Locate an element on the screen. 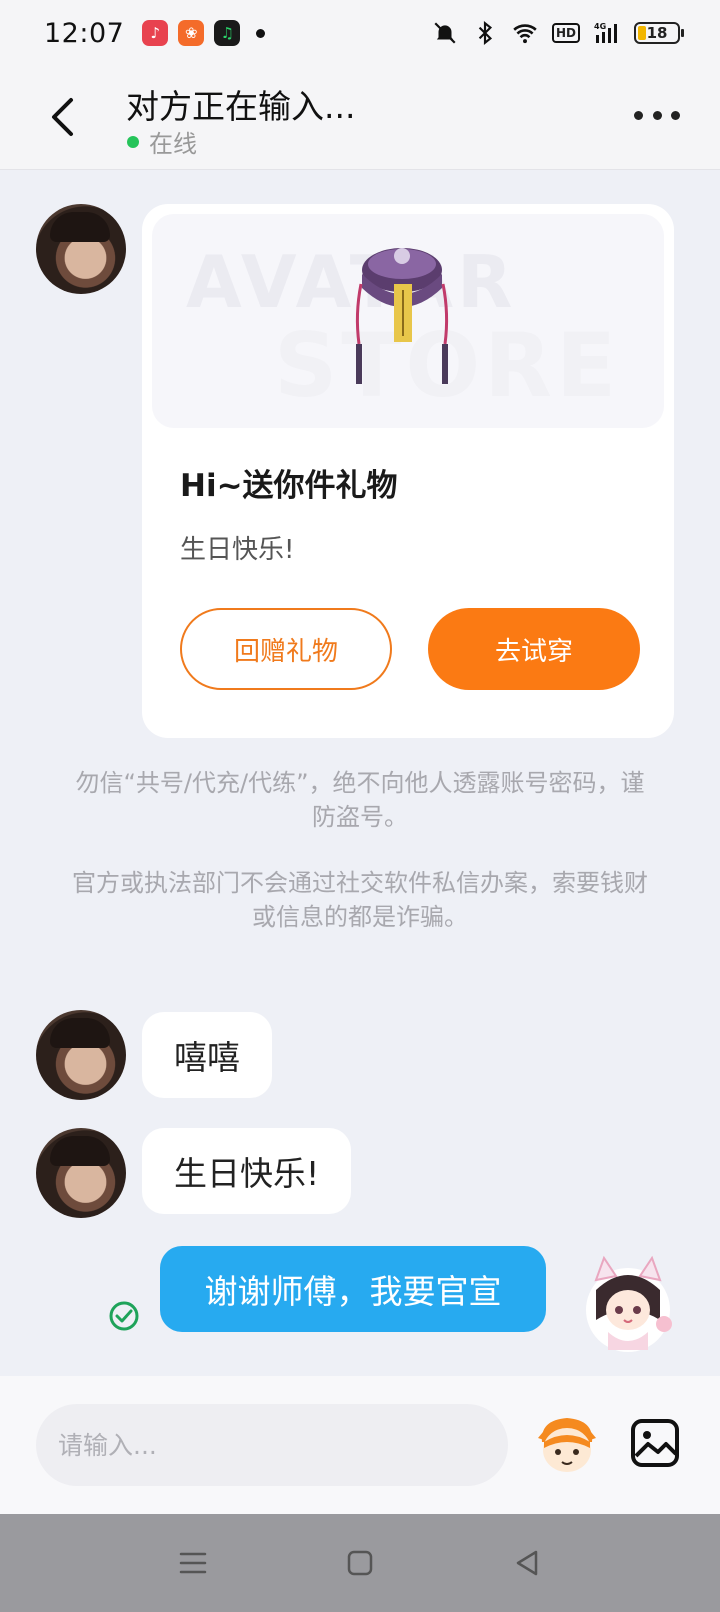 This screenshot has height=1612, width=720. chevron-left-icon is located at coordinates (62, 117).